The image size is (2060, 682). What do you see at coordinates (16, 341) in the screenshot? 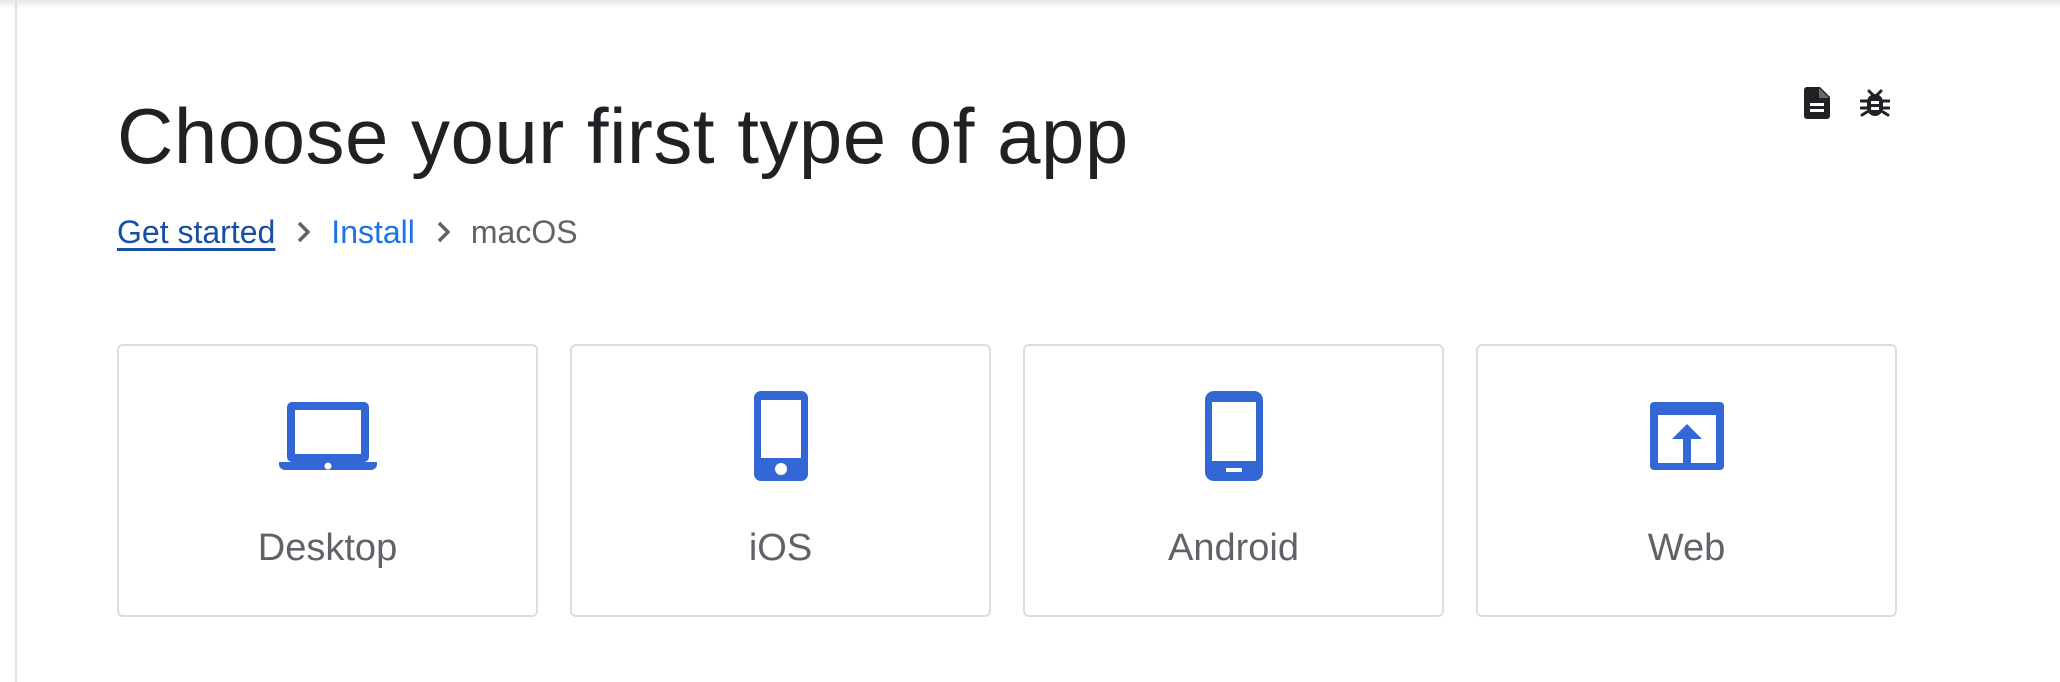
I see `left-divider` at bounding box center [16, 341].